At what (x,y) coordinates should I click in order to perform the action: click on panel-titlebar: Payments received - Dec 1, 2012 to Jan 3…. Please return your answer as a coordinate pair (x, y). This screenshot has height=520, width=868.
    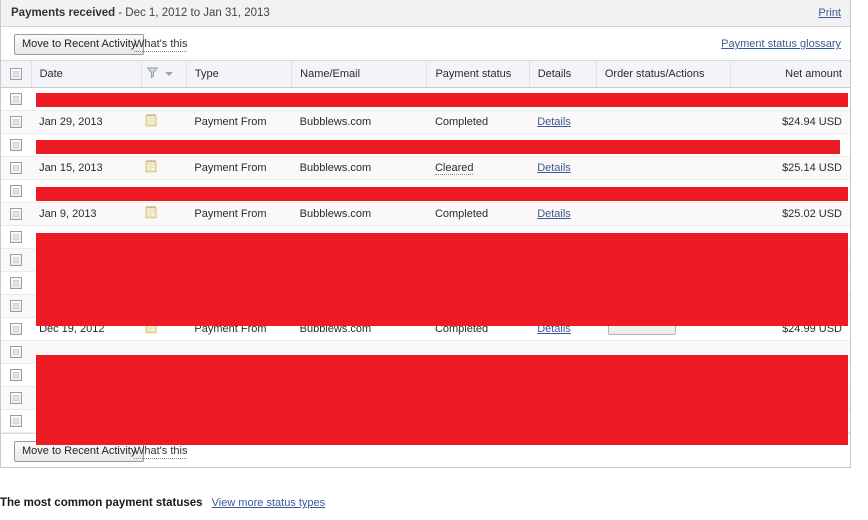
    Looking at the image, I should click on (425, 13).